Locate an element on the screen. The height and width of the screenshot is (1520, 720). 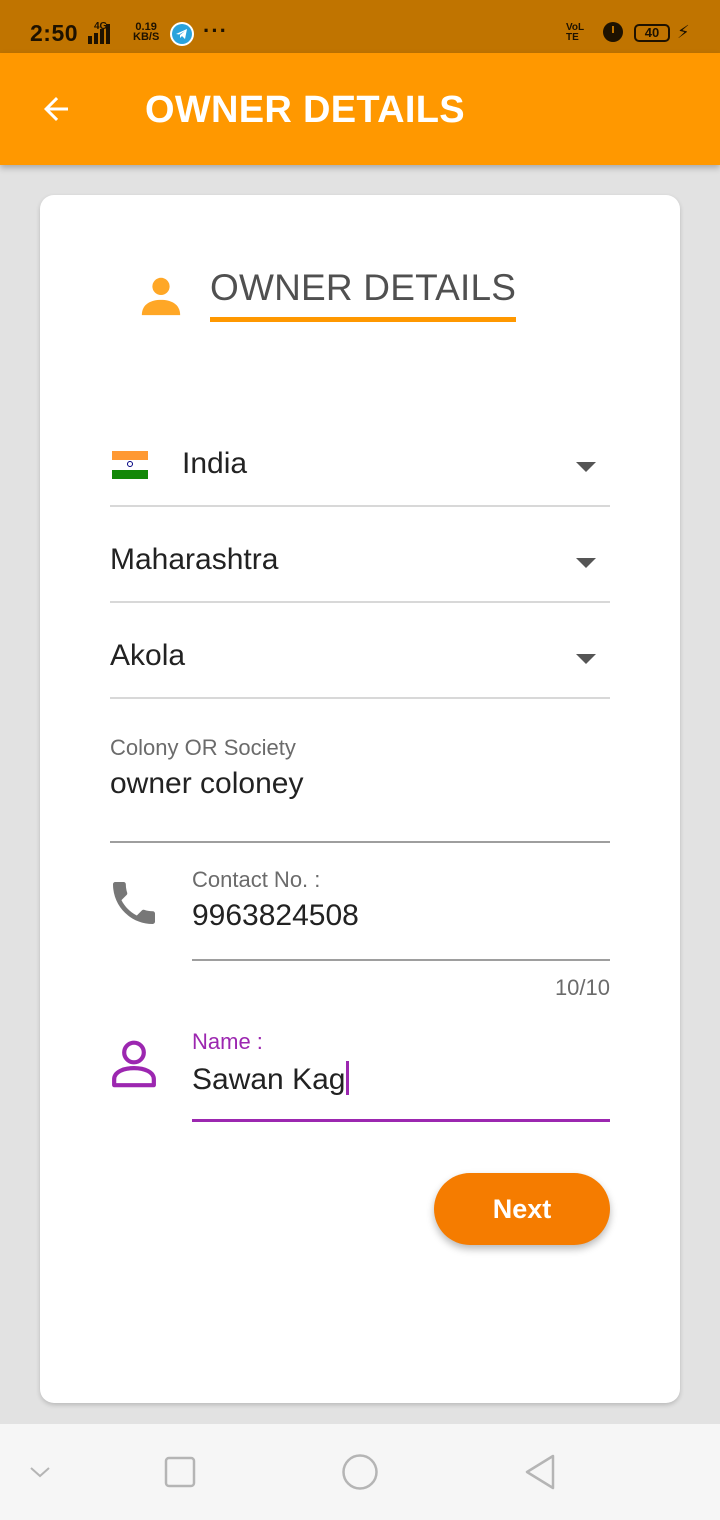
city-value: Akola is located at coordinates (148, 655).